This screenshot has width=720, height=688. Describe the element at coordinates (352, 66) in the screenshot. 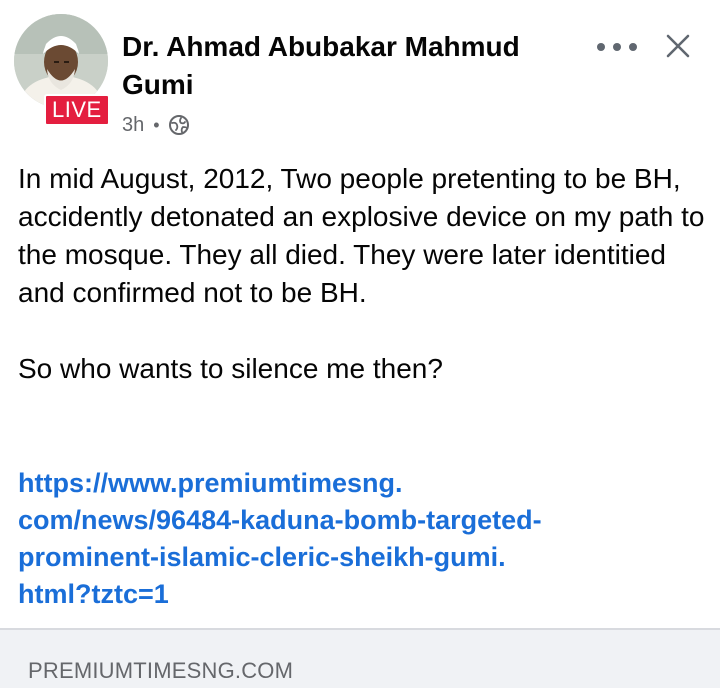

I see `author-name: Dr. Ahmad Abubakar Mahmud Gumi` at that location.